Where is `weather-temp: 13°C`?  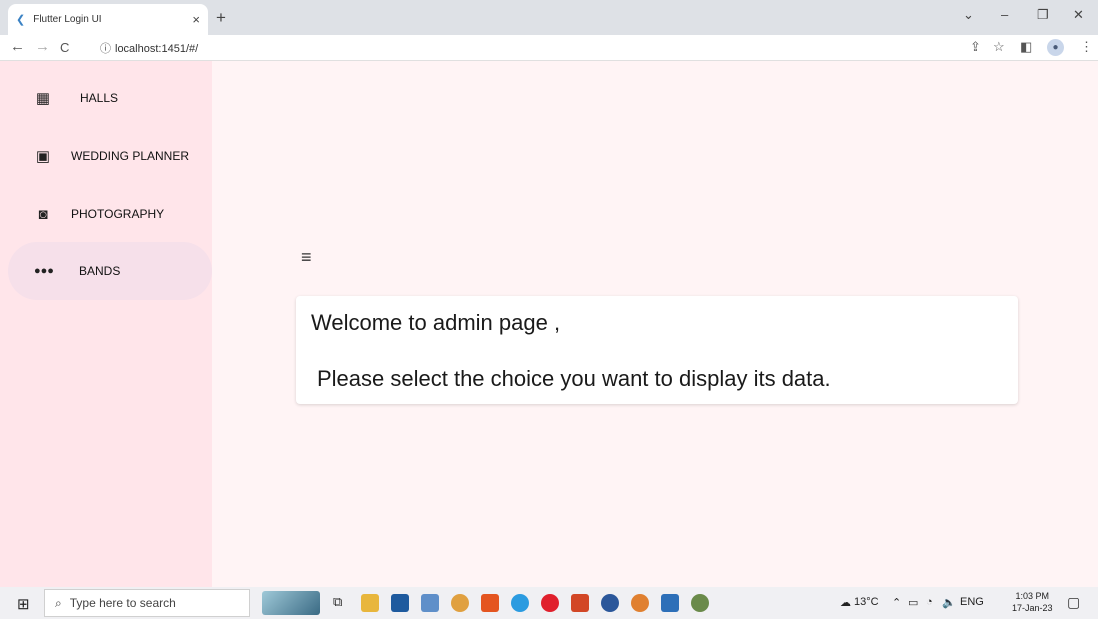
weather-temp: 13°C is located at coordinates (866, 602).